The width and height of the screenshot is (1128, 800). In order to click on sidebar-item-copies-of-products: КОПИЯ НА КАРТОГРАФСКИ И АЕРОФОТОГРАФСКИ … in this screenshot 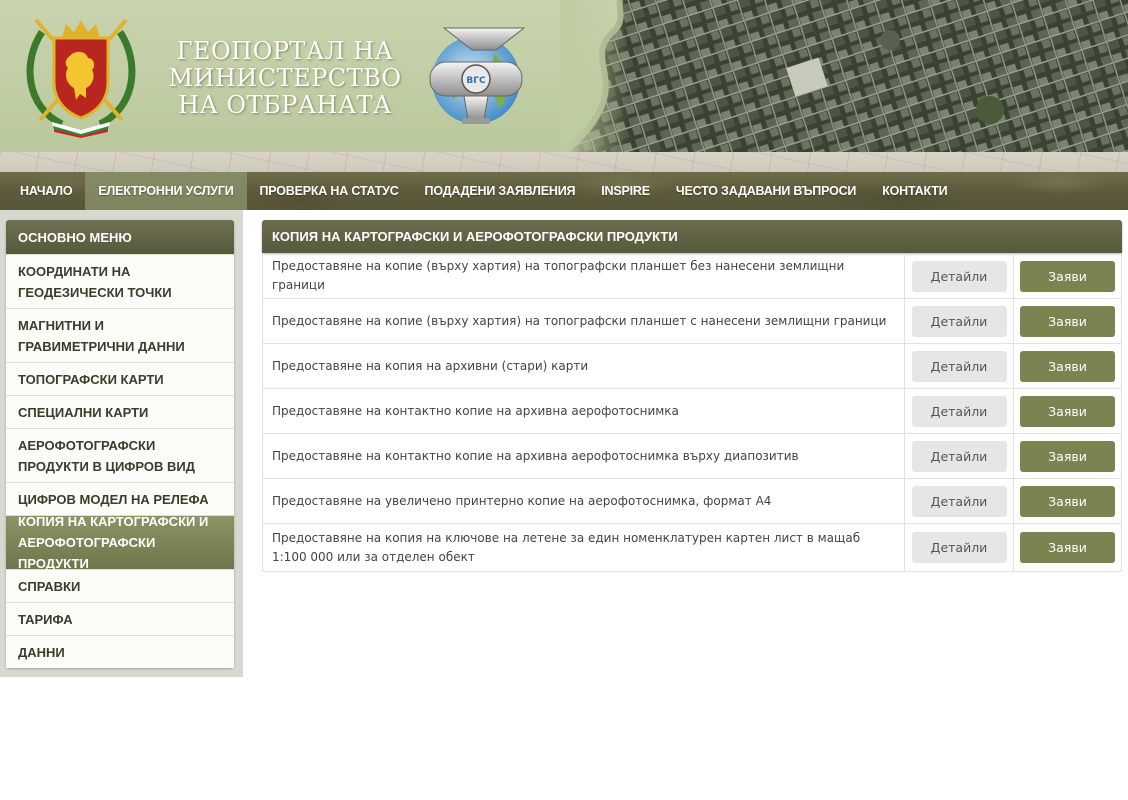, I will do `click(120, 542)`.